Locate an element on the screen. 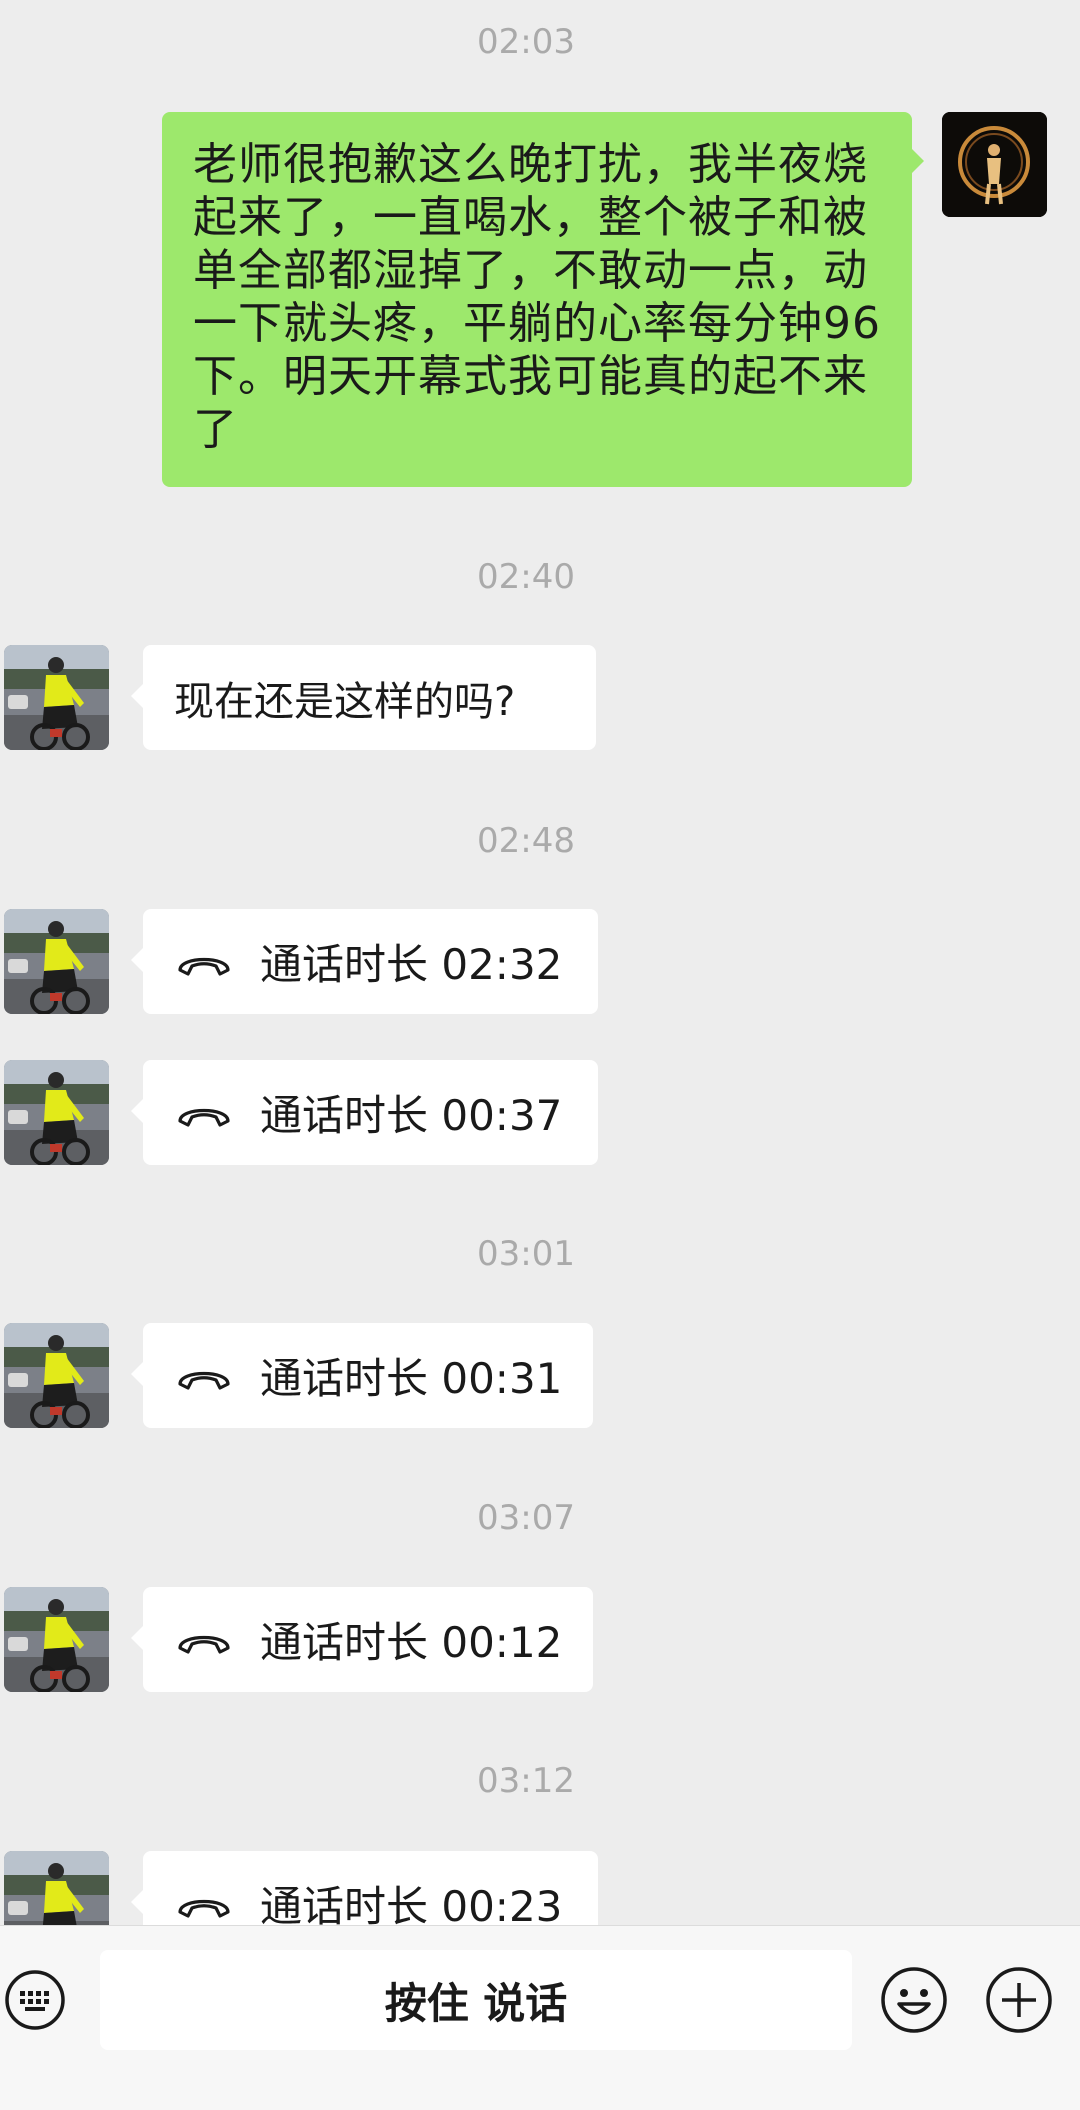 This screenshot has height=2110, width=1080. call-record-bubble: 通话时长 00:23 is located at coordinates (364, 1888).